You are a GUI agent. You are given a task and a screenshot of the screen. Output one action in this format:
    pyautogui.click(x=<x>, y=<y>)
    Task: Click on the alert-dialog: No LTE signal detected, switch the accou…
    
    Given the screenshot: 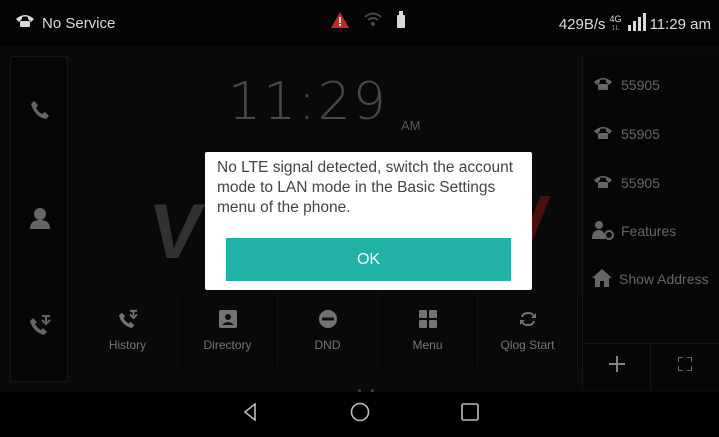 What is the action you would take?
    pyautogui.click(x=368, y=221)
    